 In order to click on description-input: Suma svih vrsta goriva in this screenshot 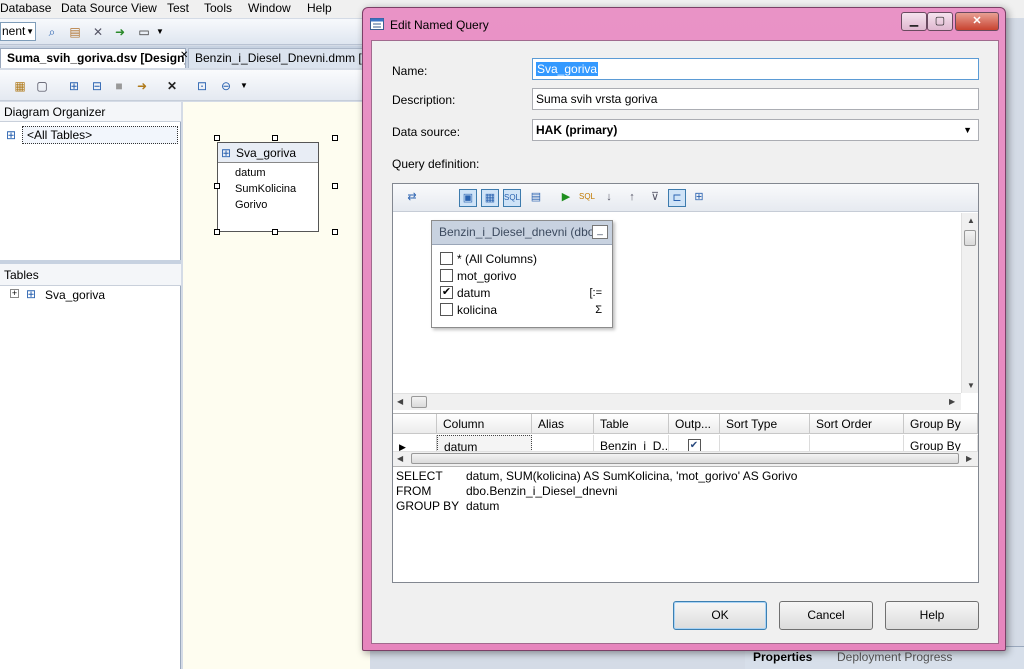, I will do `click(755, 99)`.